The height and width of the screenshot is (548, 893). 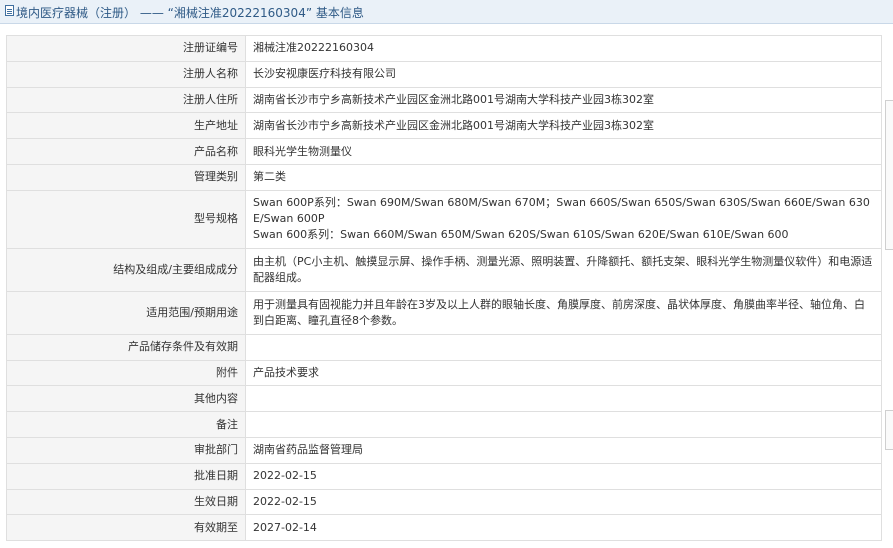 What do you see at coordinates (563, 502) in the screenshot?
I see `effective-date-value: 2022-02-15` at bounding box center [563, 502].